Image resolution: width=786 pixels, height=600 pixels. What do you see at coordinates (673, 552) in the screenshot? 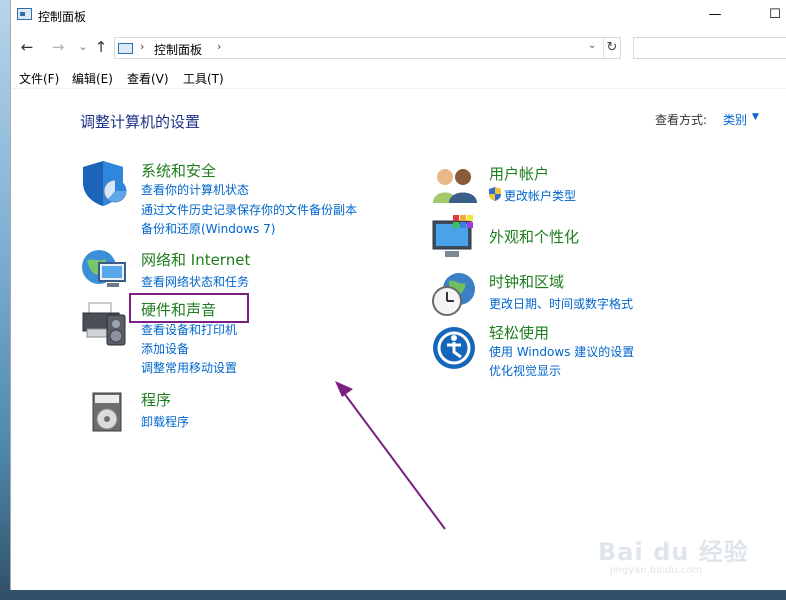
I see `baidu-watermark: Bai du 经验` at bounding box center [673, 552].